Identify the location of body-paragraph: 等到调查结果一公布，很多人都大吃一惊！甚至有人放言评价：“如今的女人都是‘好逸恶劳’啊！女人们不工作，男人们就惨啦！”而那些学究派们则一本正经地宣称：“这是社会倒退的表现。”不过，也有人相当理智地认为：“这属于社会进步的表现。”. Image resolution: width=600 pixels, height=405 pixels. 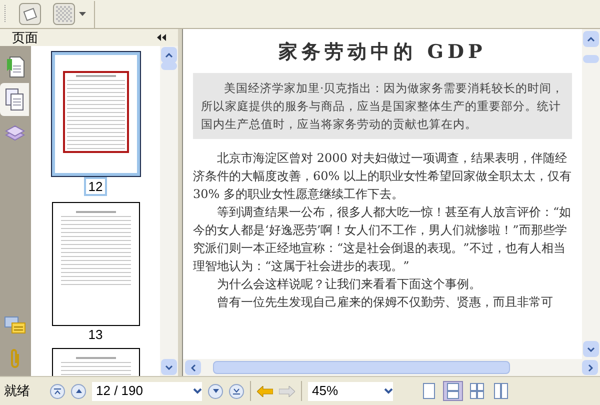
(382, 239).